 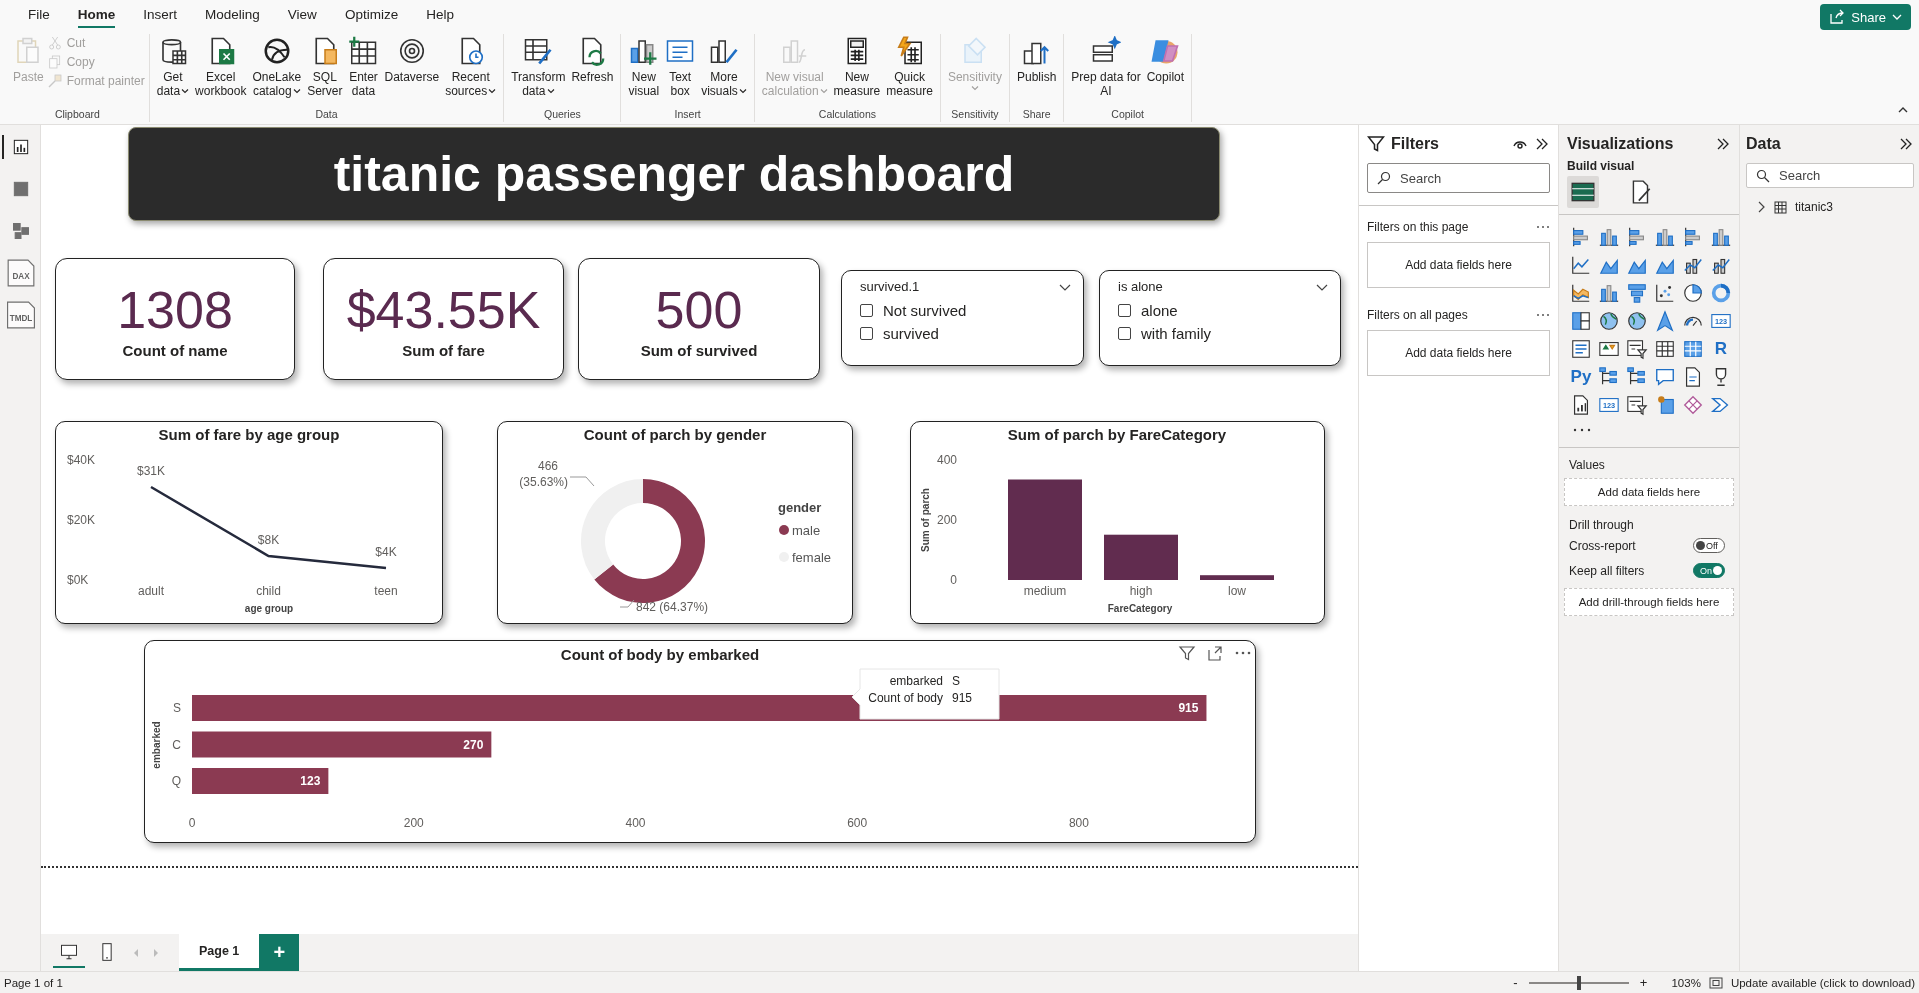 What do you see at coordinates (1643, 982) in the screenshot?
I see `zoom-in-button: +` at bounding box center [1643, 982].